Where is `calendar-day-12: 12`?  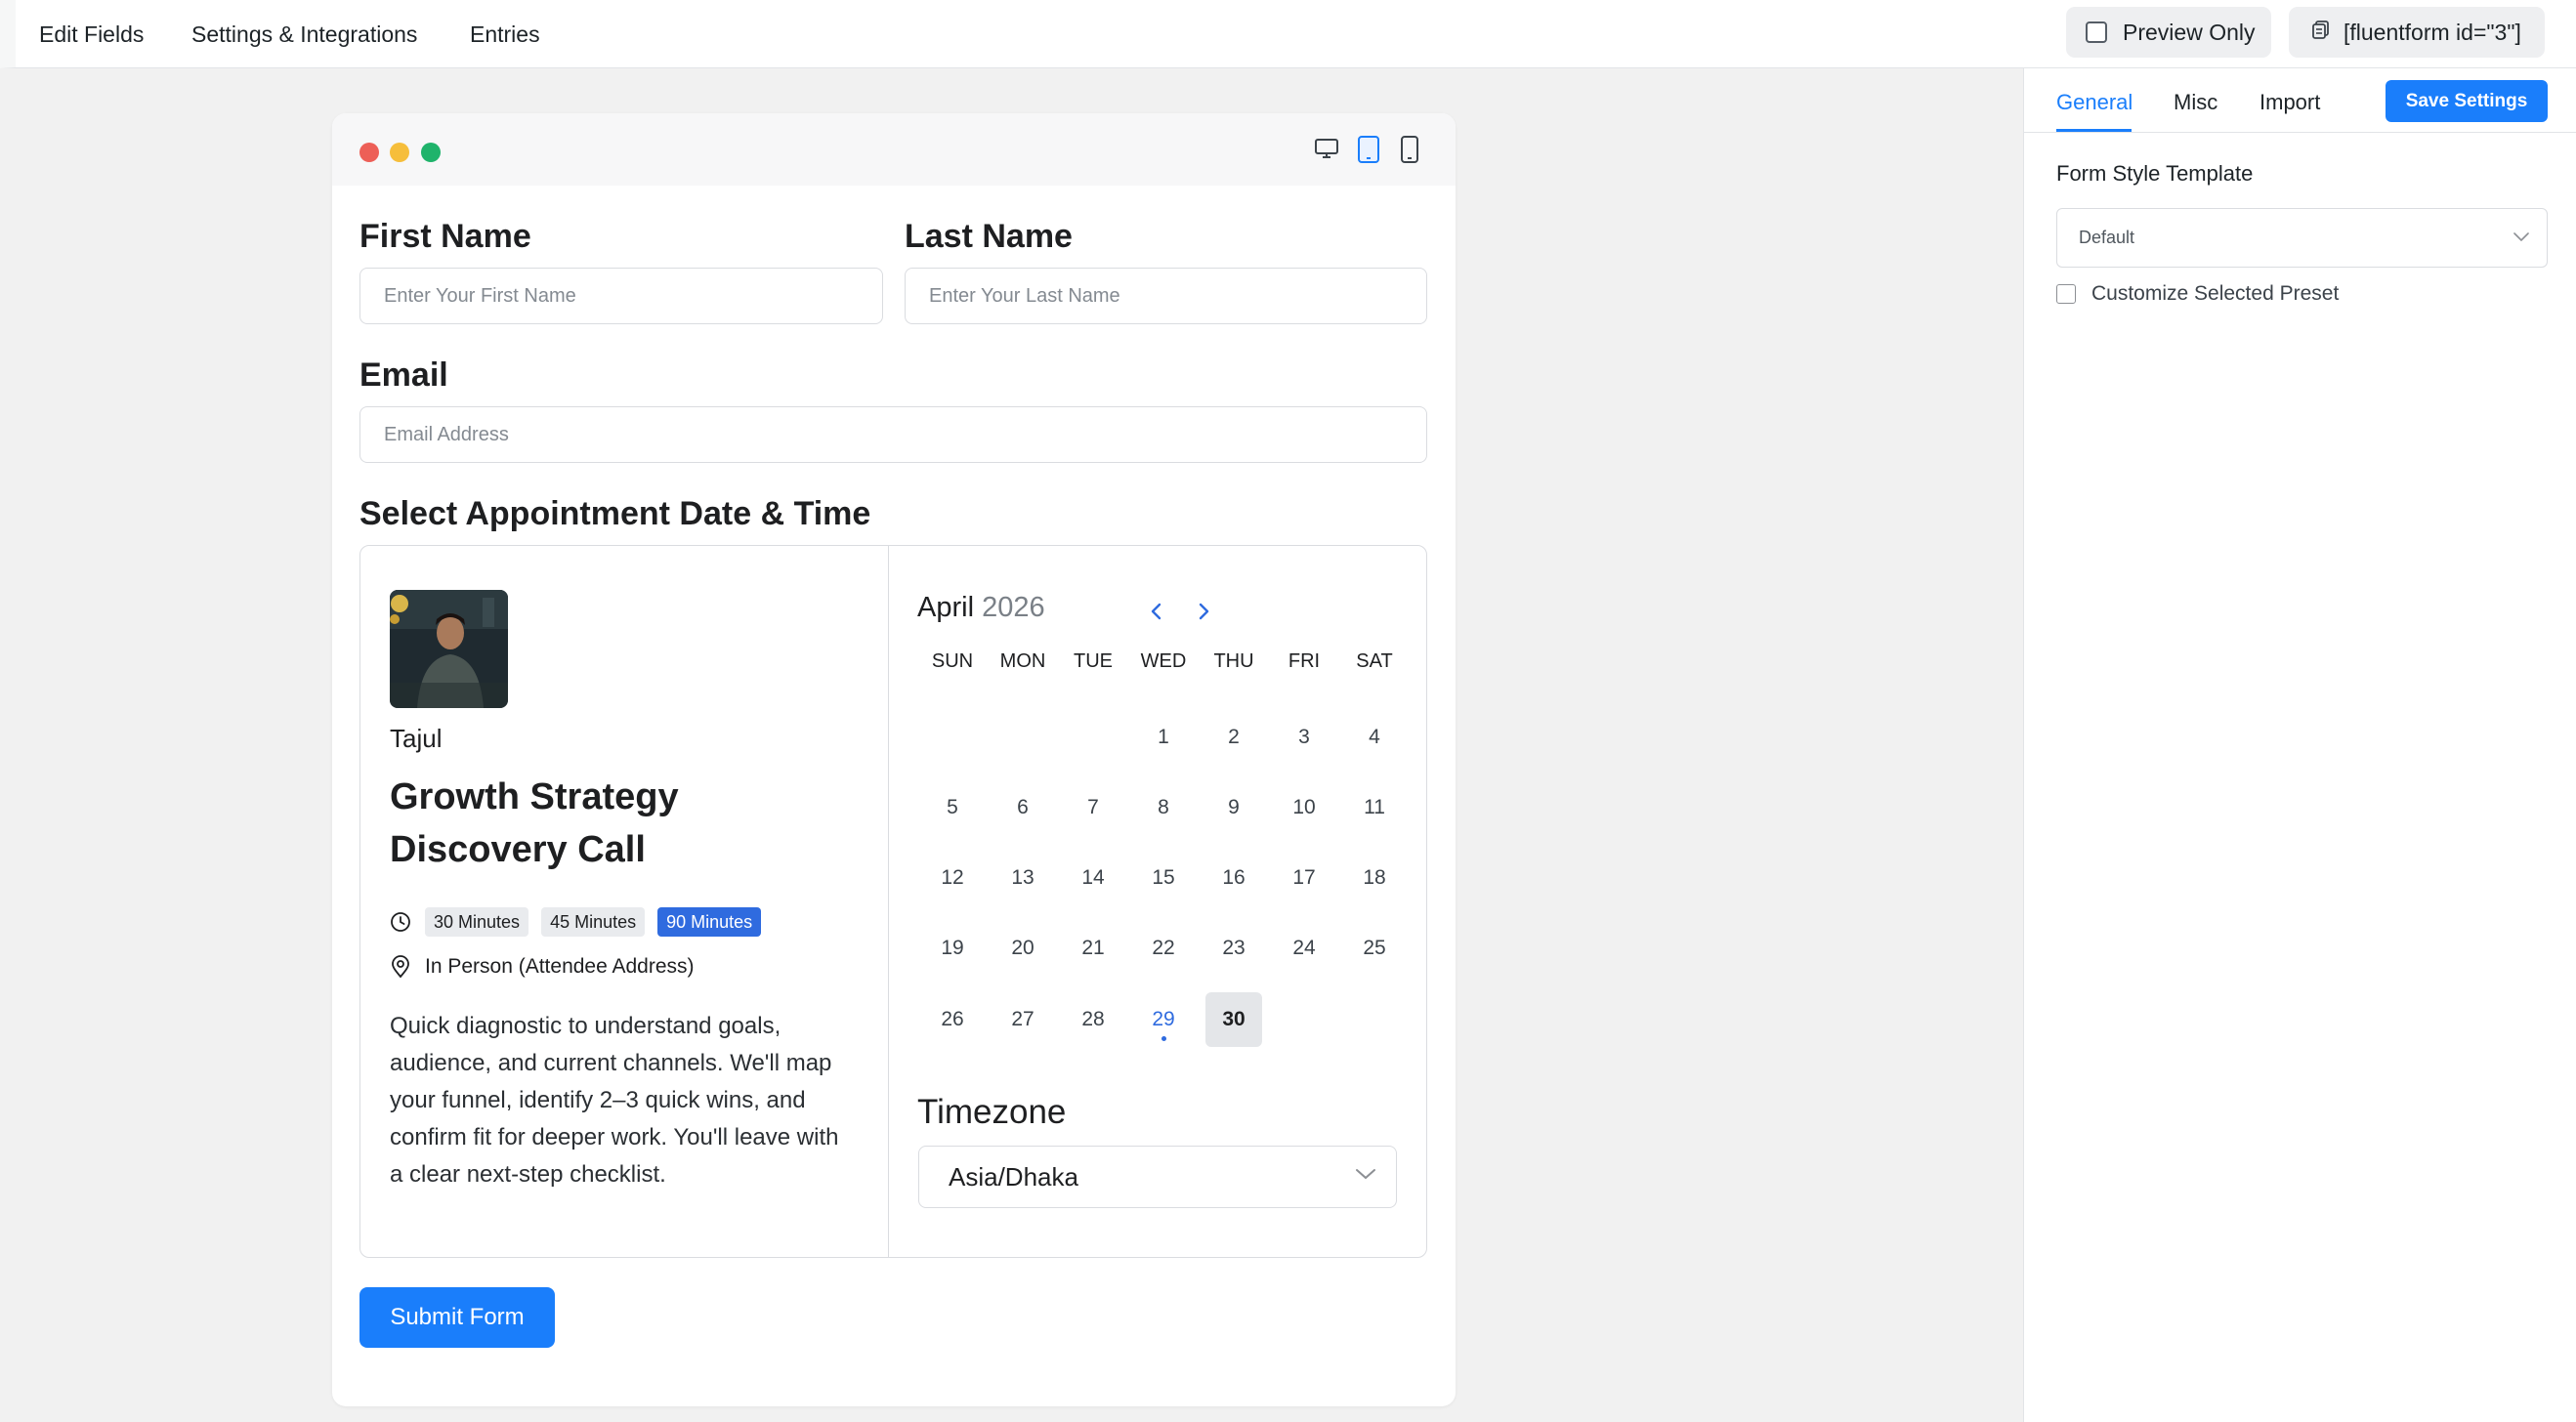 calendar-day-12: 12 is located at coordinates (952, 878).